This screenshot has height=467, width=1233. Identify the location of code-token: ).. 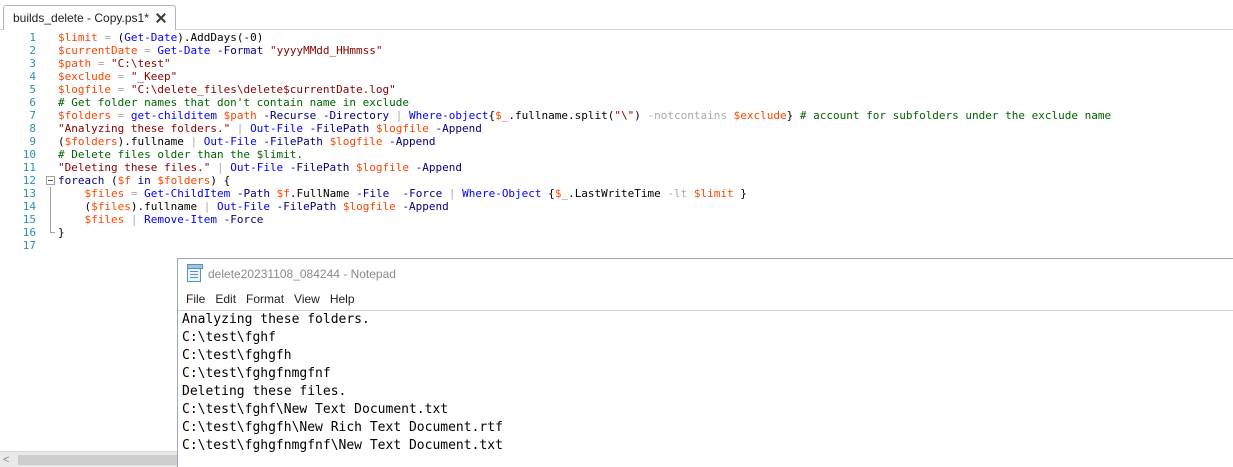
(124, 141).